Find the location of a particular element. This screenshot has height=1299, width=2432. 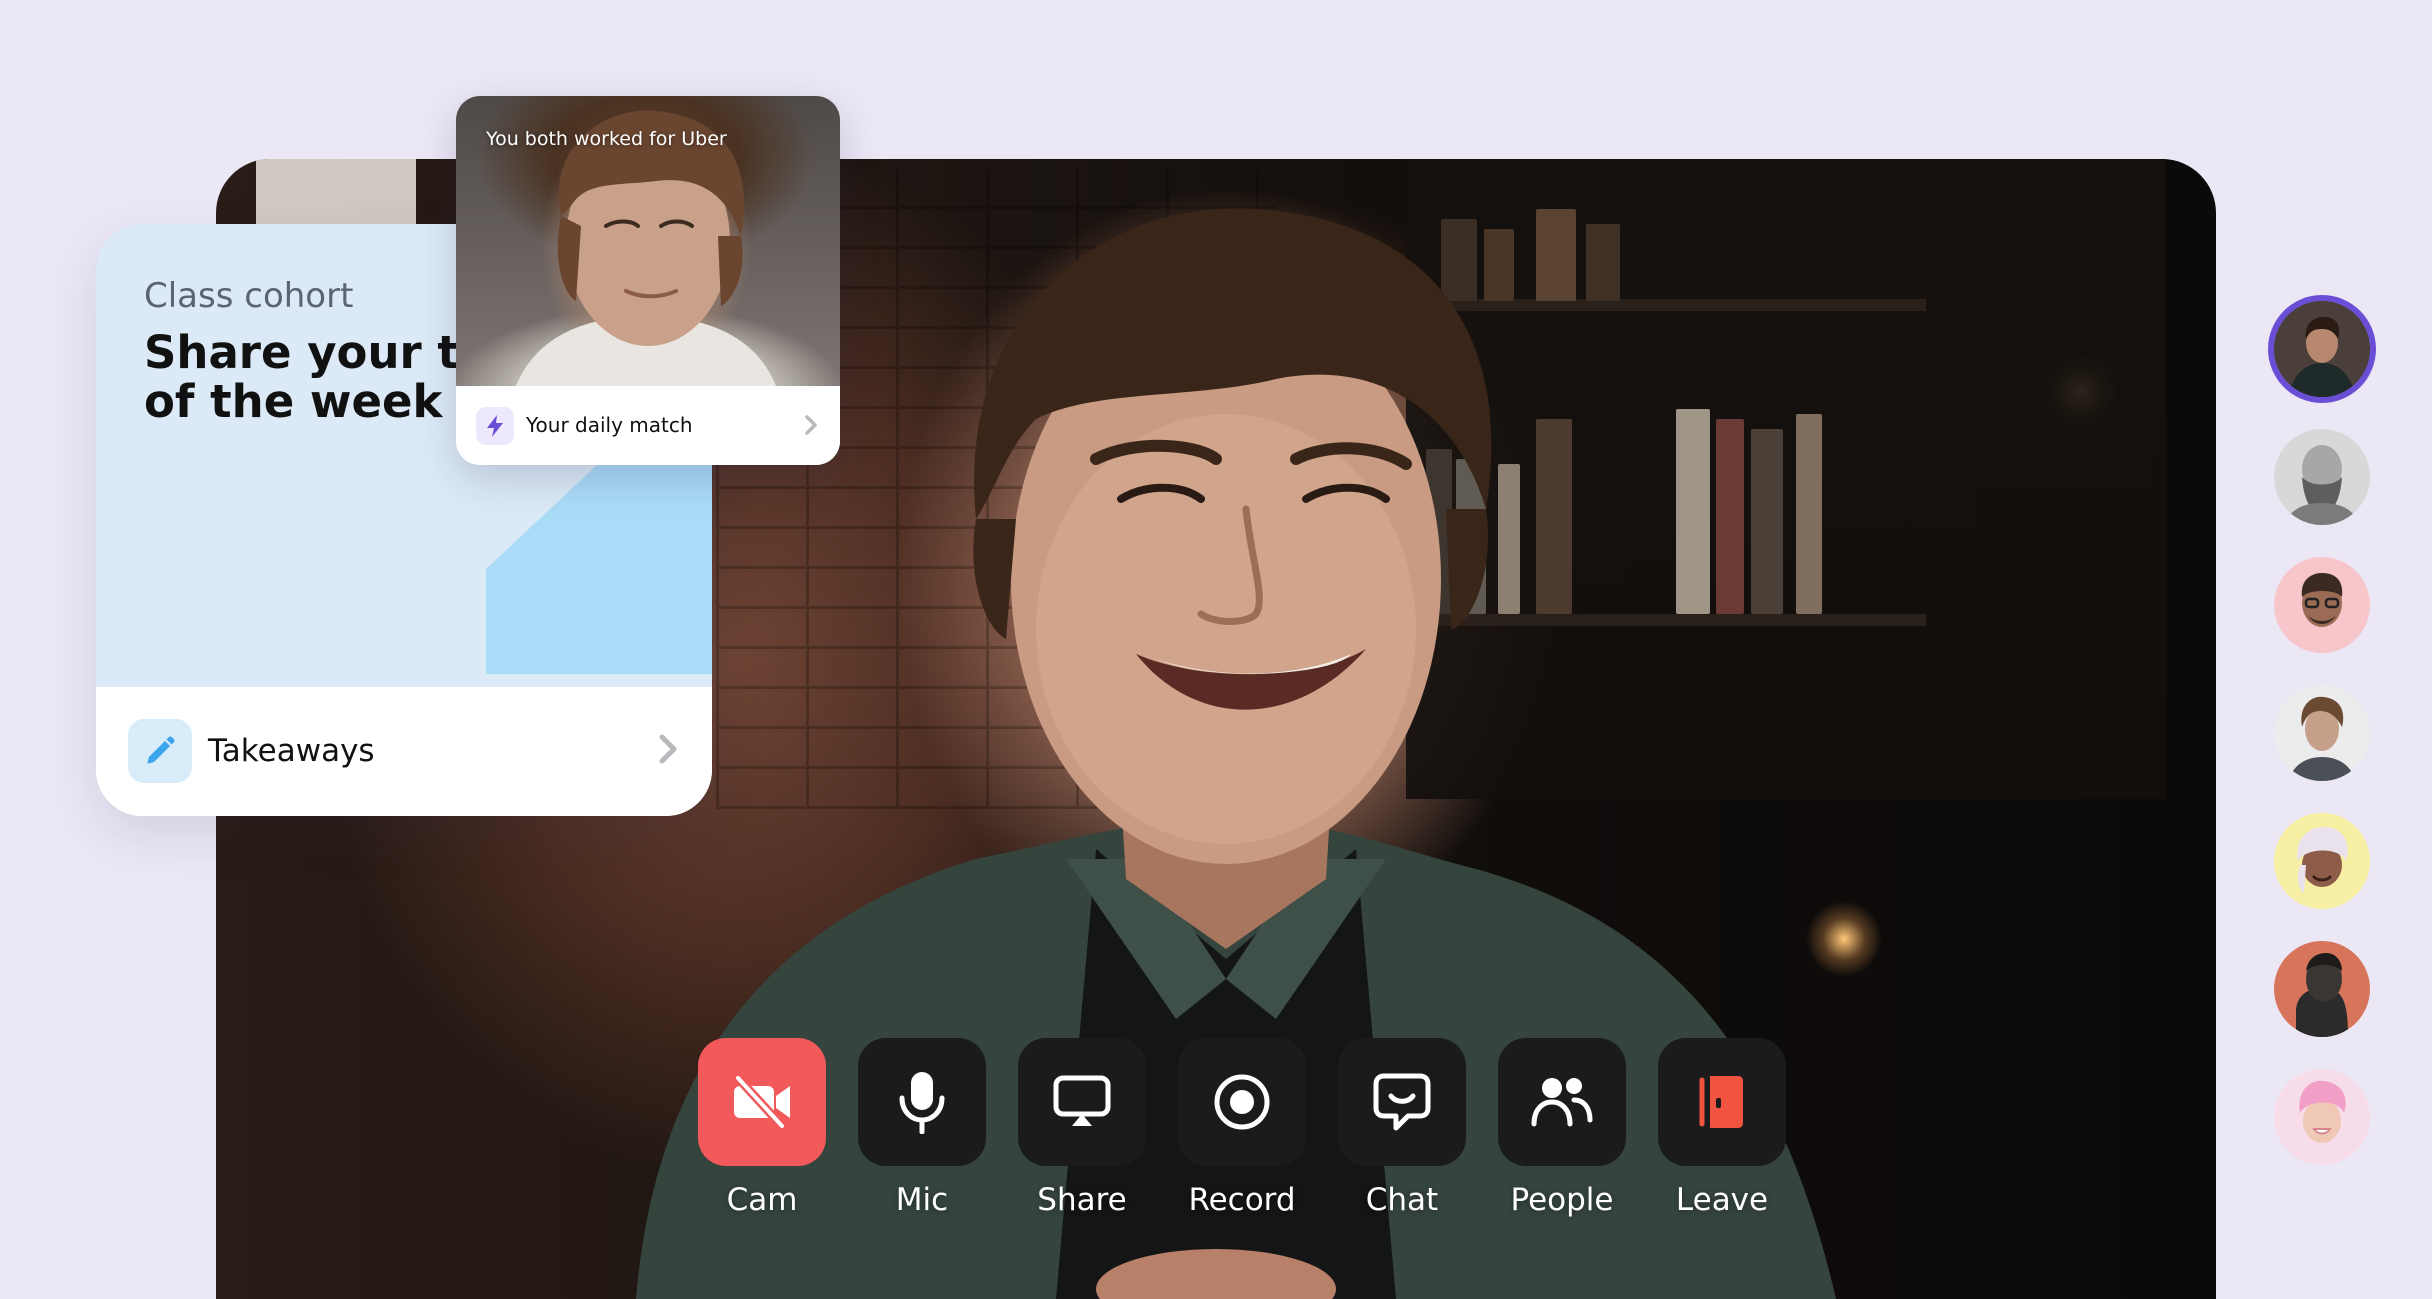

pencil-icon is located at coordinates (160, 751).